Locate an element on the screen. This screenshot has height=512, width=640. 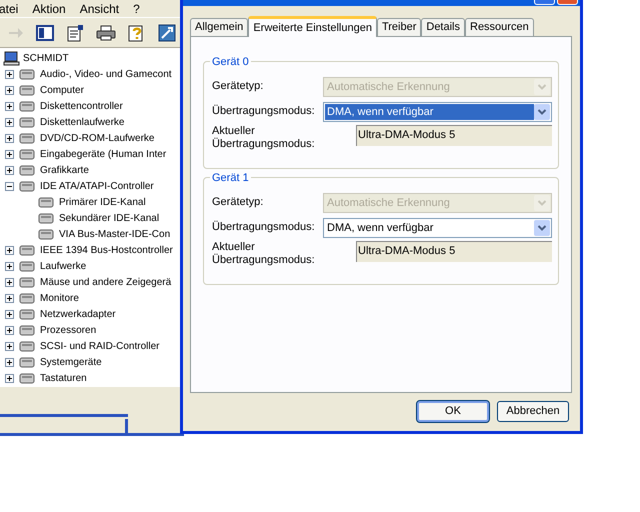
tree-item: VIA Bus-Master-IDE-Con is located at coordinates (114, 234).